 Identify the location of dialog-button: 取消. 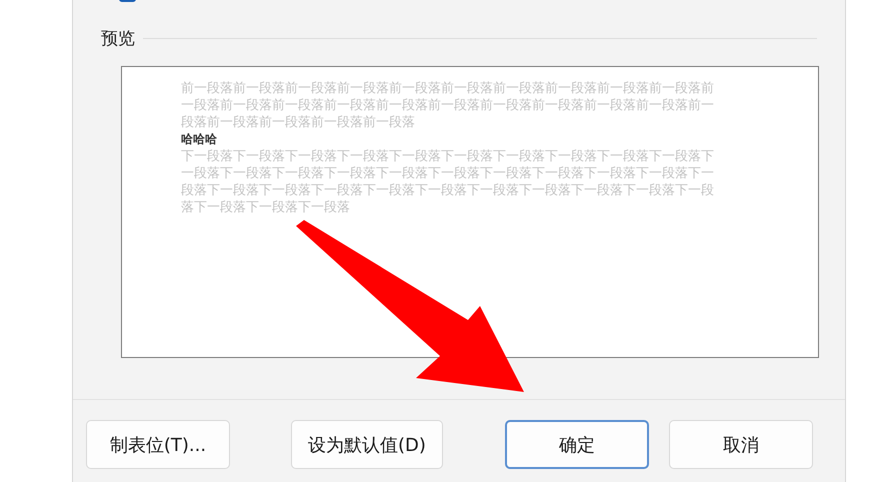
(740, 444).